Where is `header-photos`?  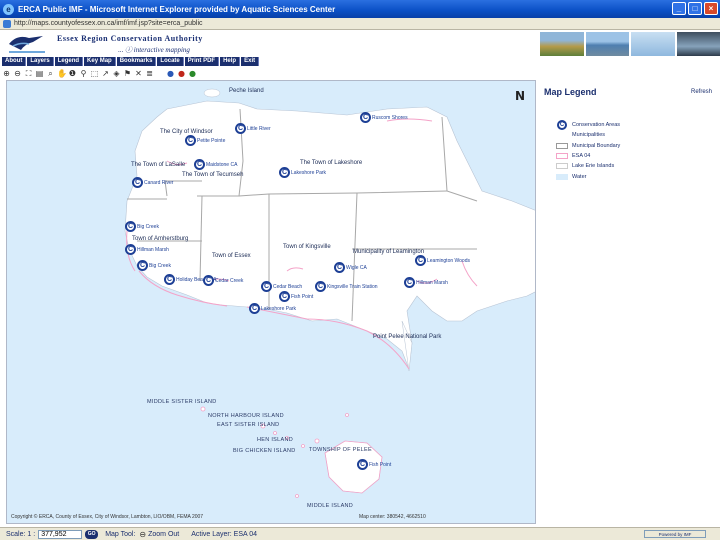 header-photos is located at coordinates (630, 44).